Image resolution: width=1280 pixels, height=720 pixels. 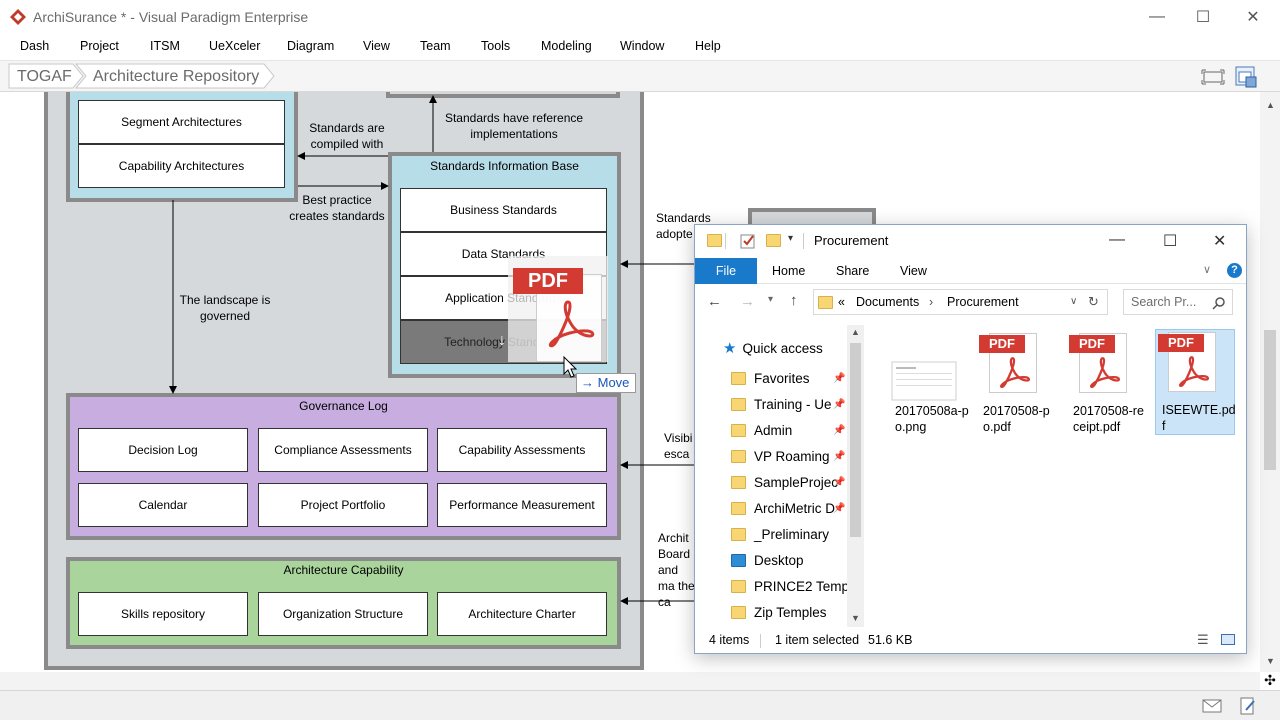 I want to click on file-name: 20170508a-po.png, so click(x=932, y=419).